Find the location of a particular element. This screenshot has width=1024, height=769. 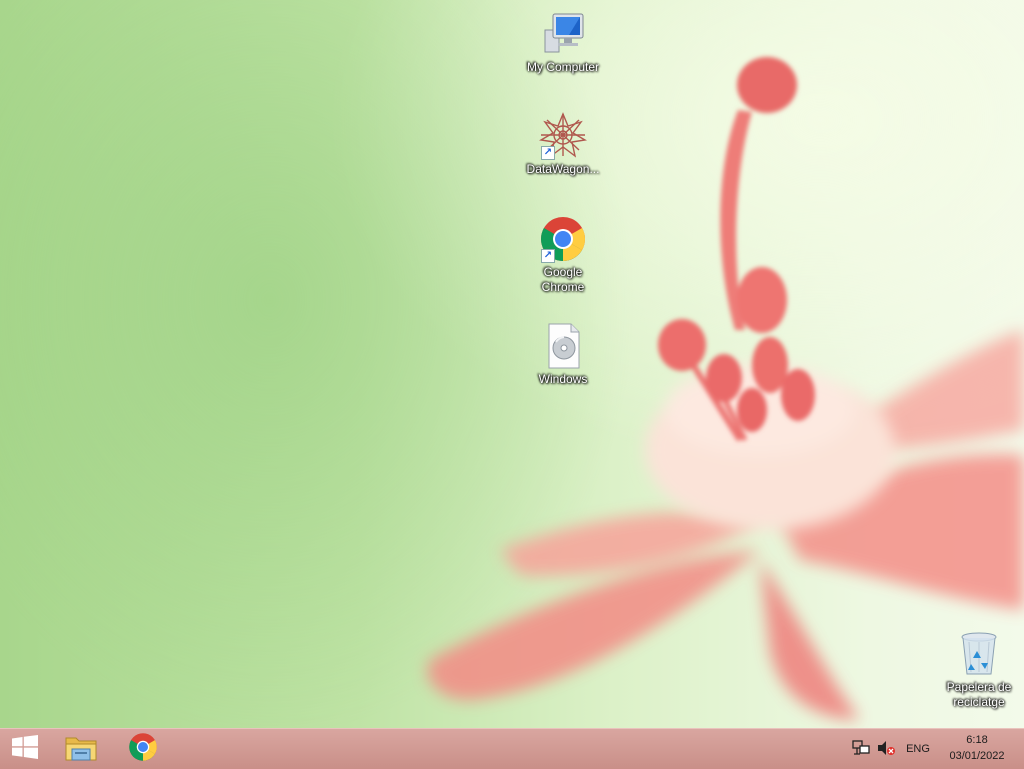

desktop-icon-google-chrome: ↗ Google Chrome is located at coordinates (563, 255).